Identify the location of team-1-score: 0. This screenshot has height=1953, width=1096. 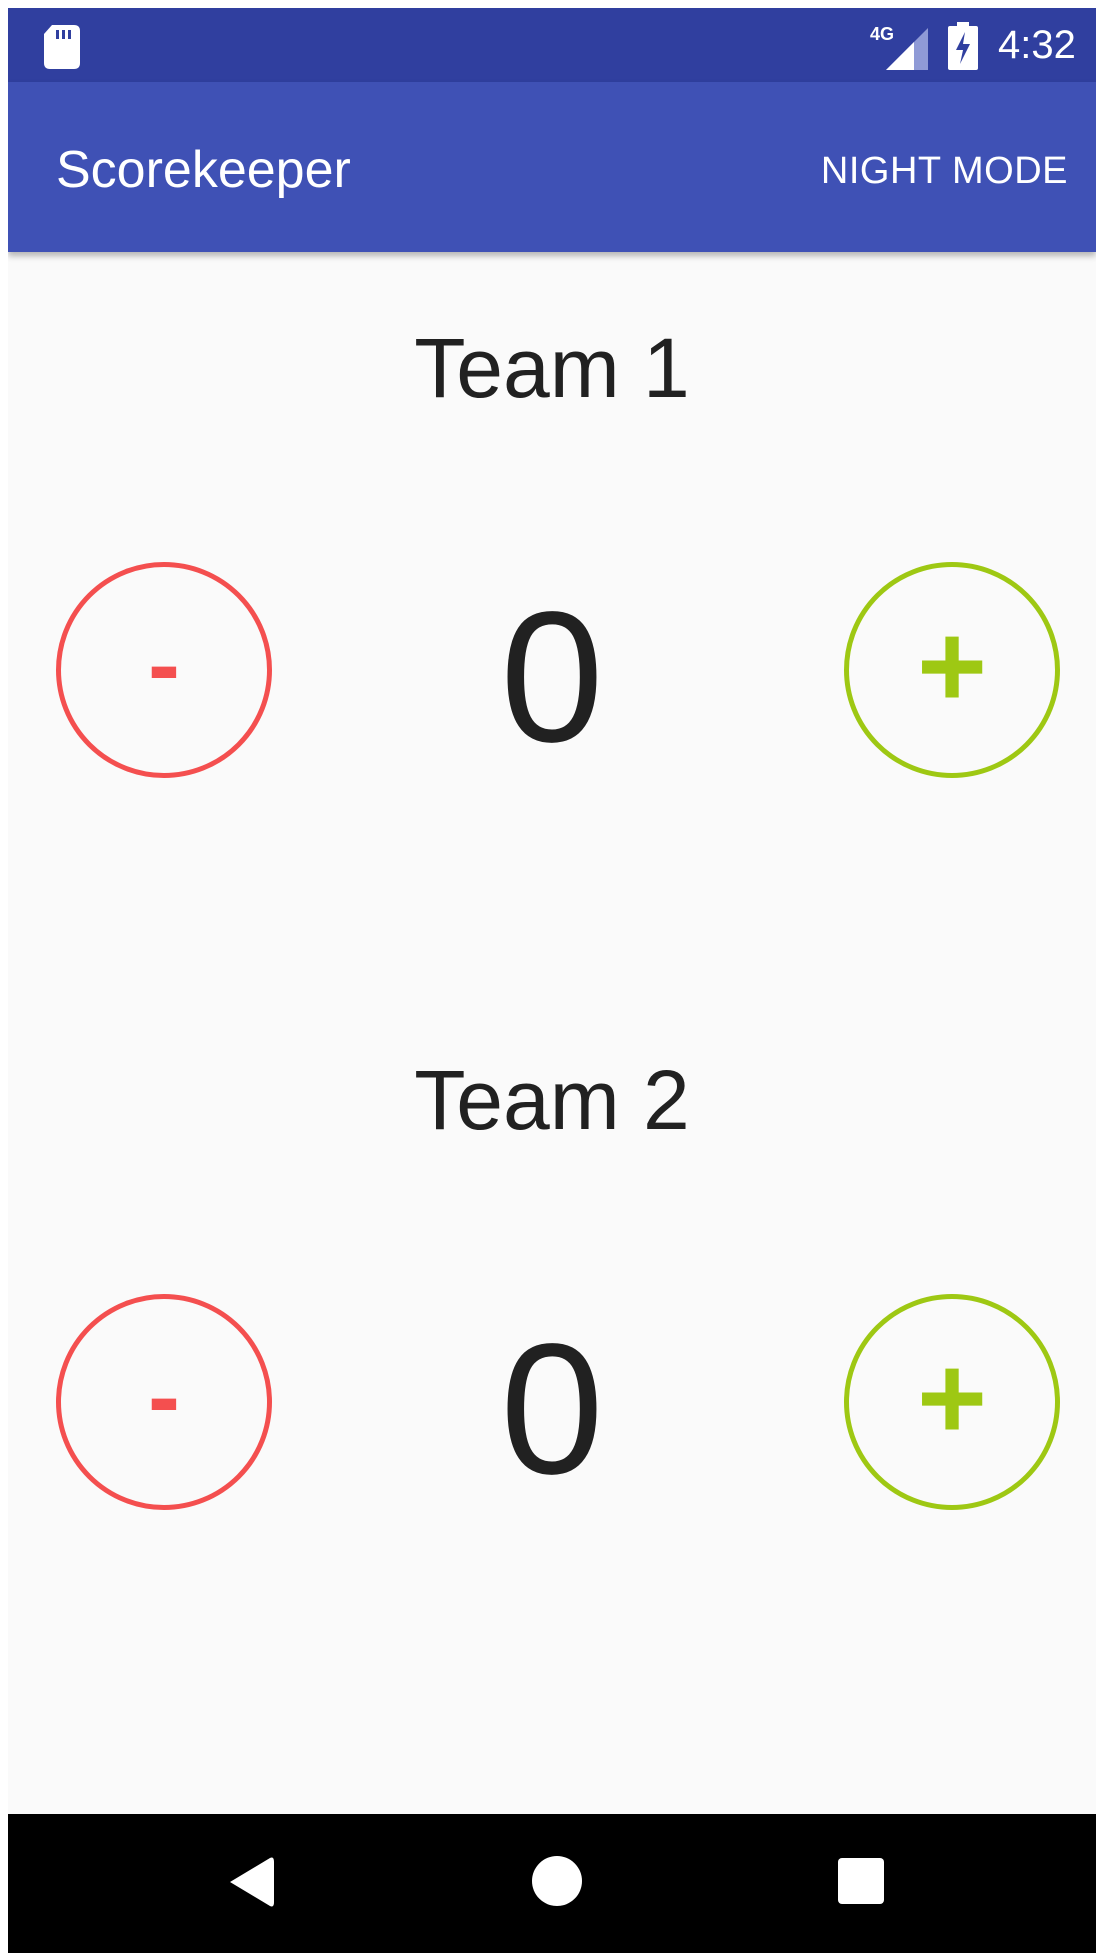
(552, 677).